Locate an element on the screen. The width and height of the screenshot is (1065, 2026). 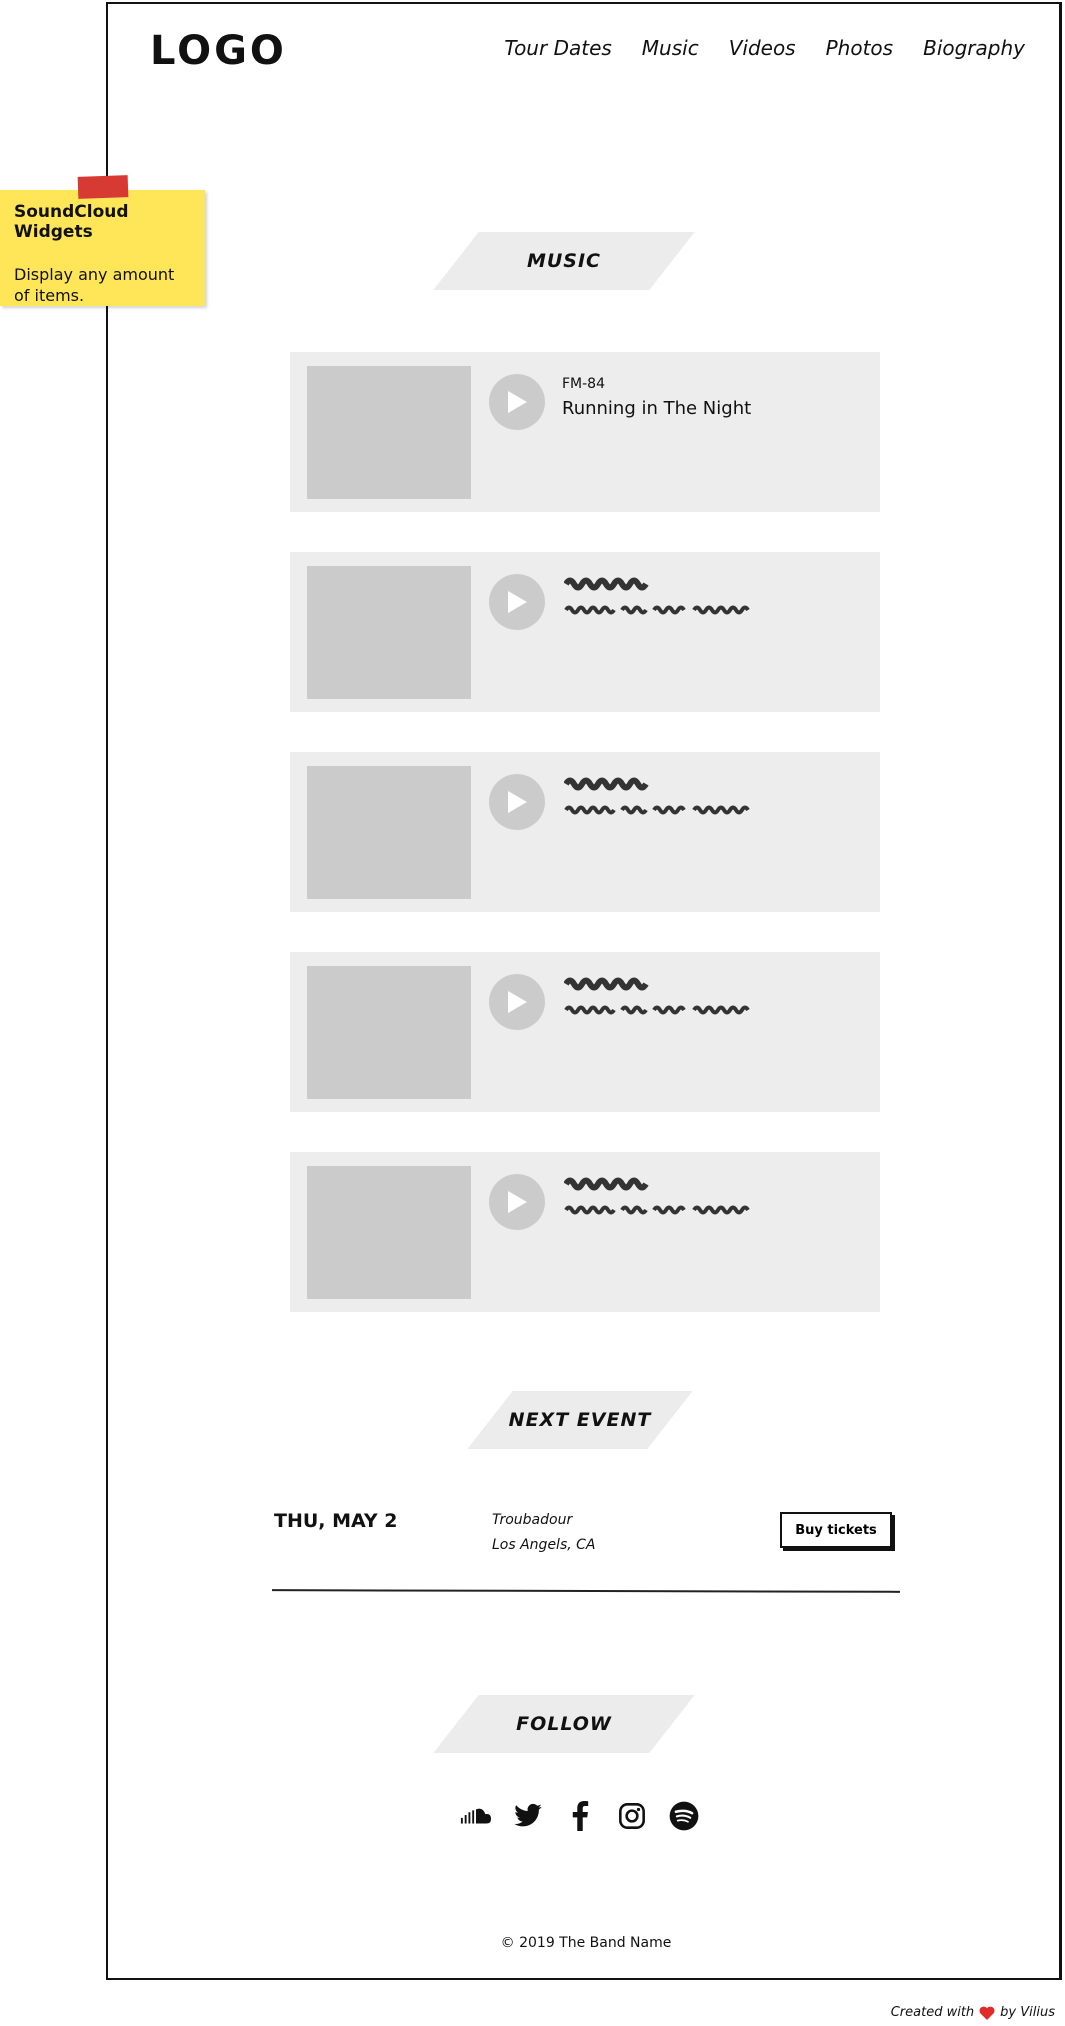
nav-tour-dates: Tour Dates is located at coordinates (557, 48).